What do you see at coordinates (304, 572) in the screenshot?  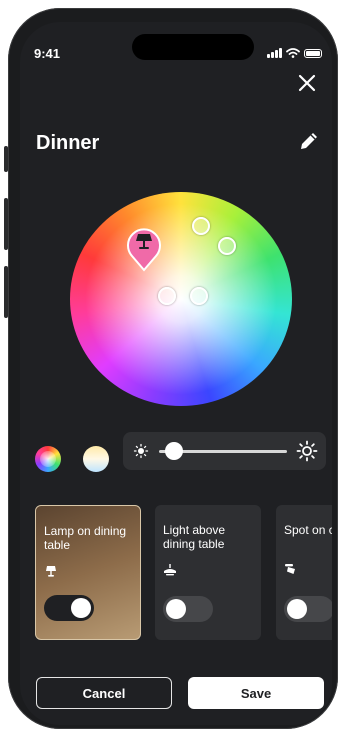 I see `light-card: Spot on cabinet` at bounding box center [304, 572].